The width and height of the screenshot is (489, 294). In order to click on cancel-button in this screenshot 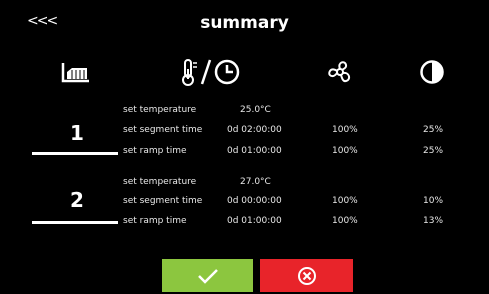, I will do `click(306, 275)`.